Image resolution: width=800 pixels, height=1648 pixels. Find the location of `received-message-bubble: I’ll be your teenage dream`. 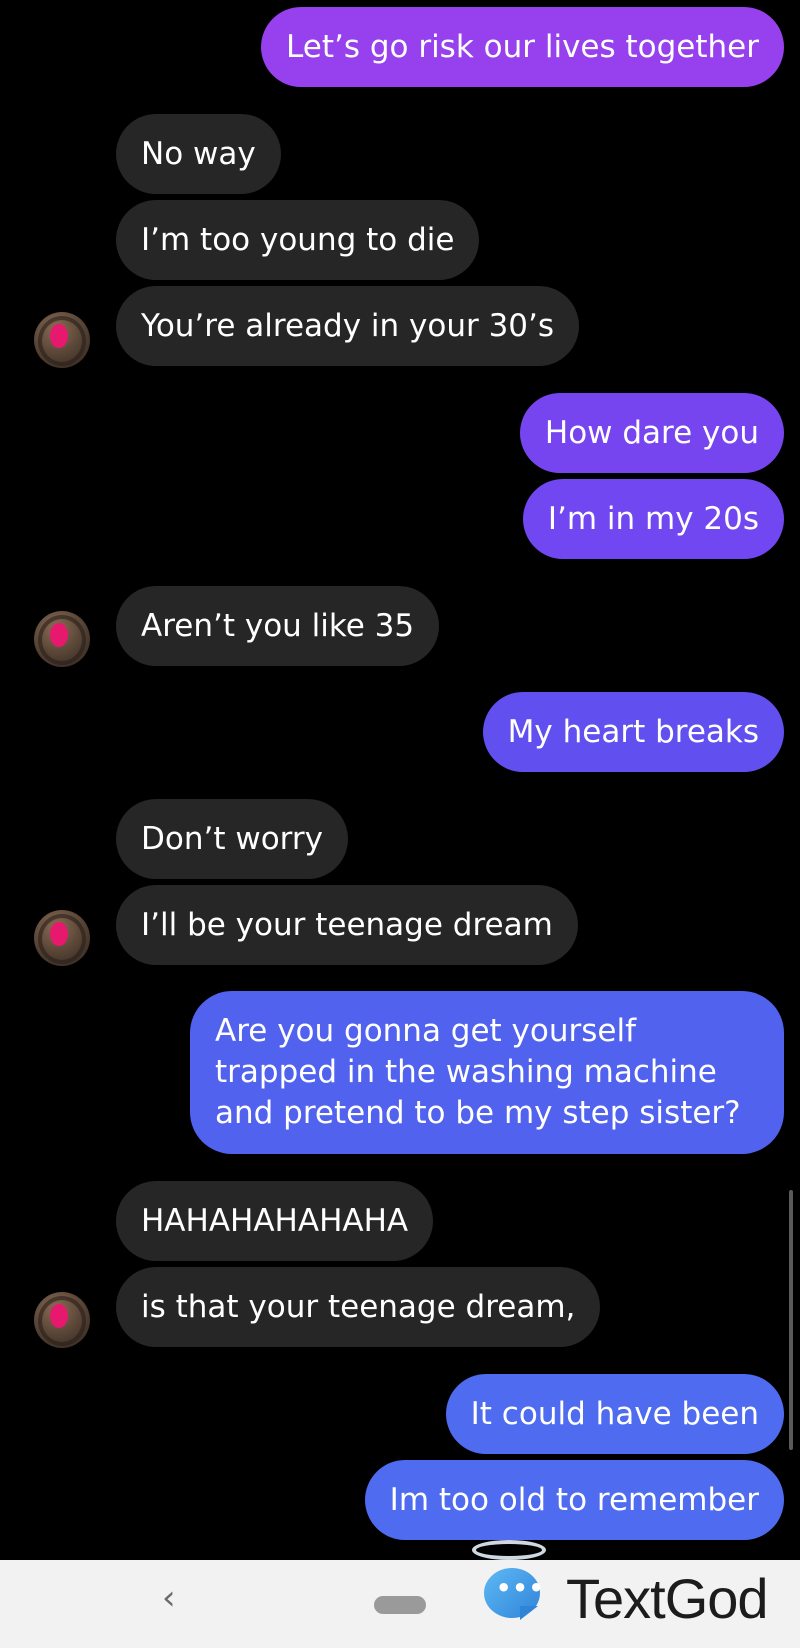

received-message-bubble: I’ll be your teenage dream is located at coordinates (347, 925).